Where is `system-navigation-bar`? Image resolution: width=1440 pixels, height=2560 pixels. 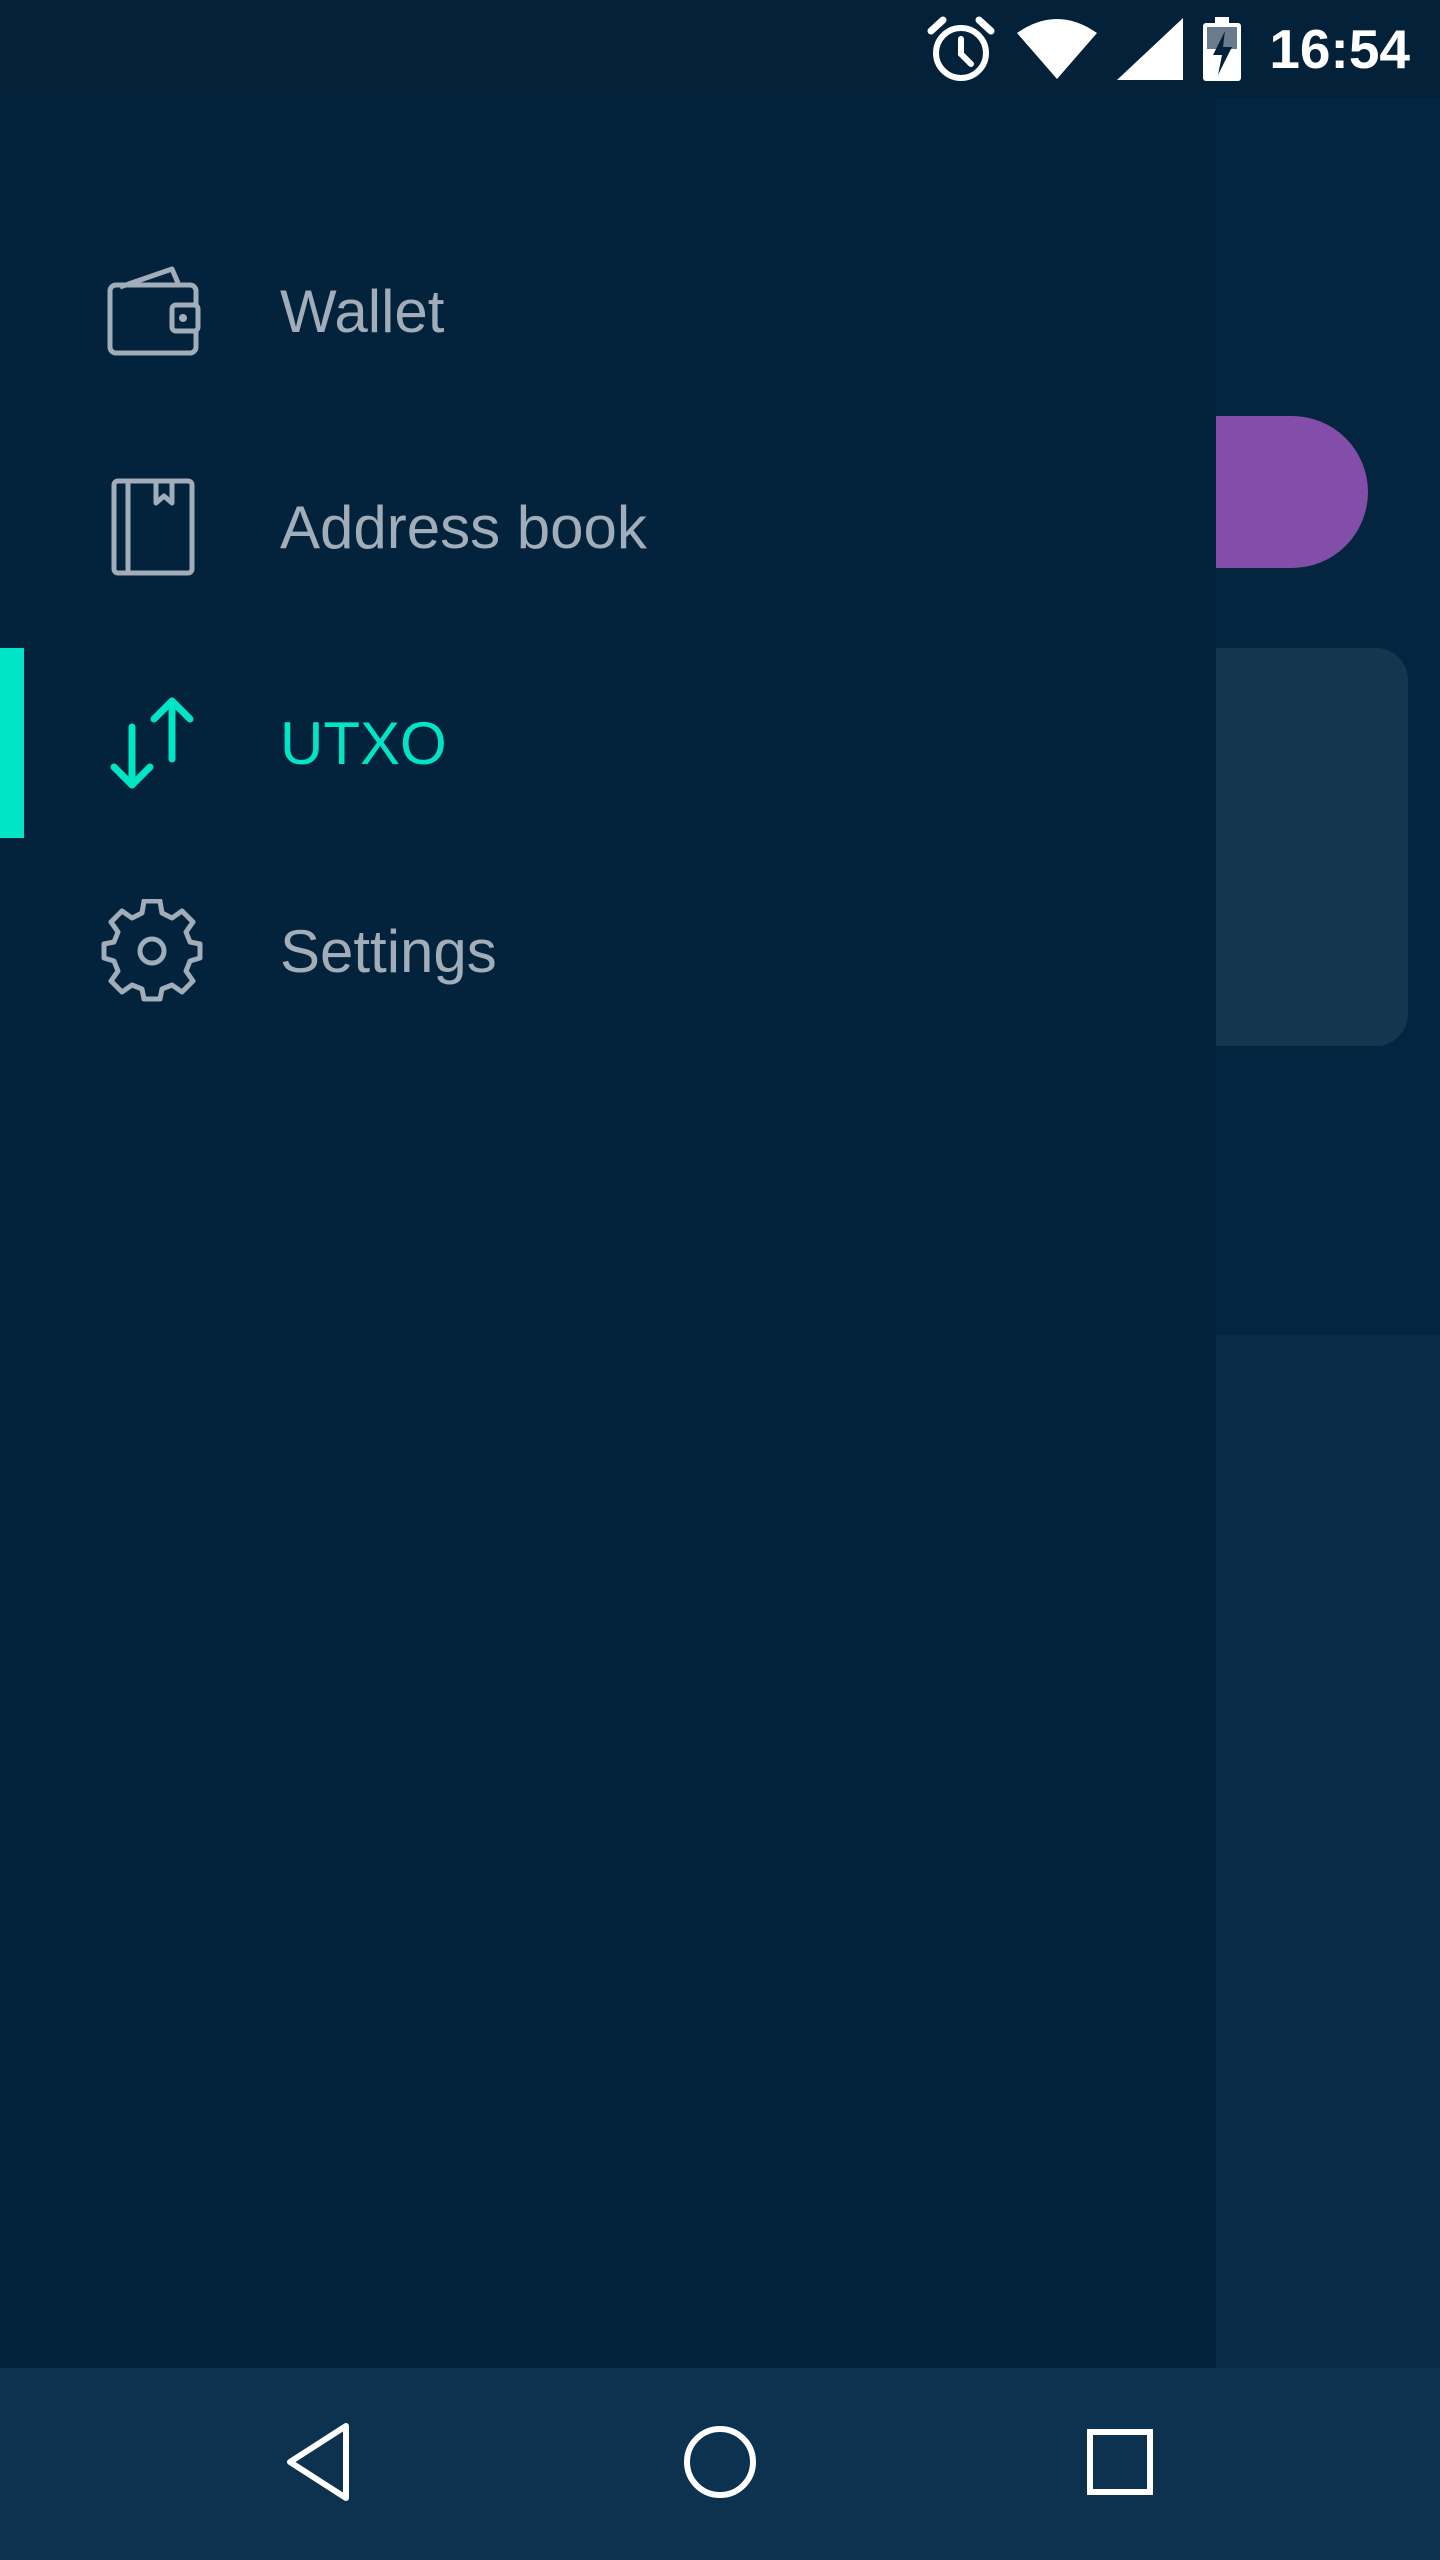
system-navigation-bar is located at coordinates (720, 2464).